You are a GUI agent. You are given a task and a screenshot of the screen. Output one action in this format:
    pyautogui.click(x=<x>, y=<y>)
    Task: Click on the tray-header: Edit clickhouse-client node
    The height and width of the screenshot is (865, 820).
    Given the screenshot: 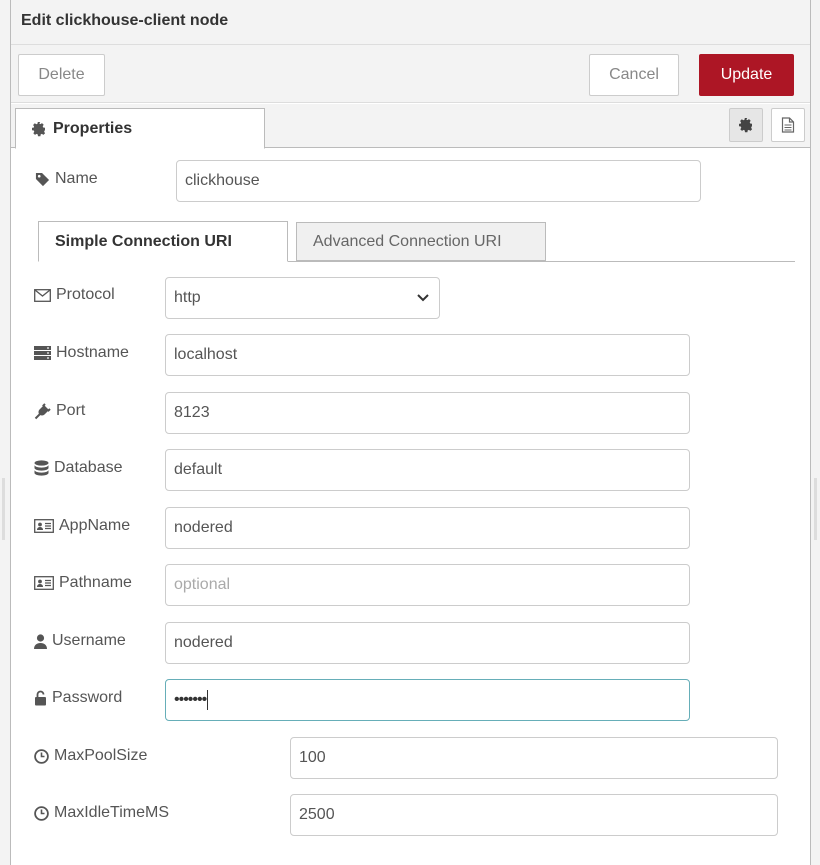 What is the action you would take?
    pyautogui.click(x=410, y=22)
    